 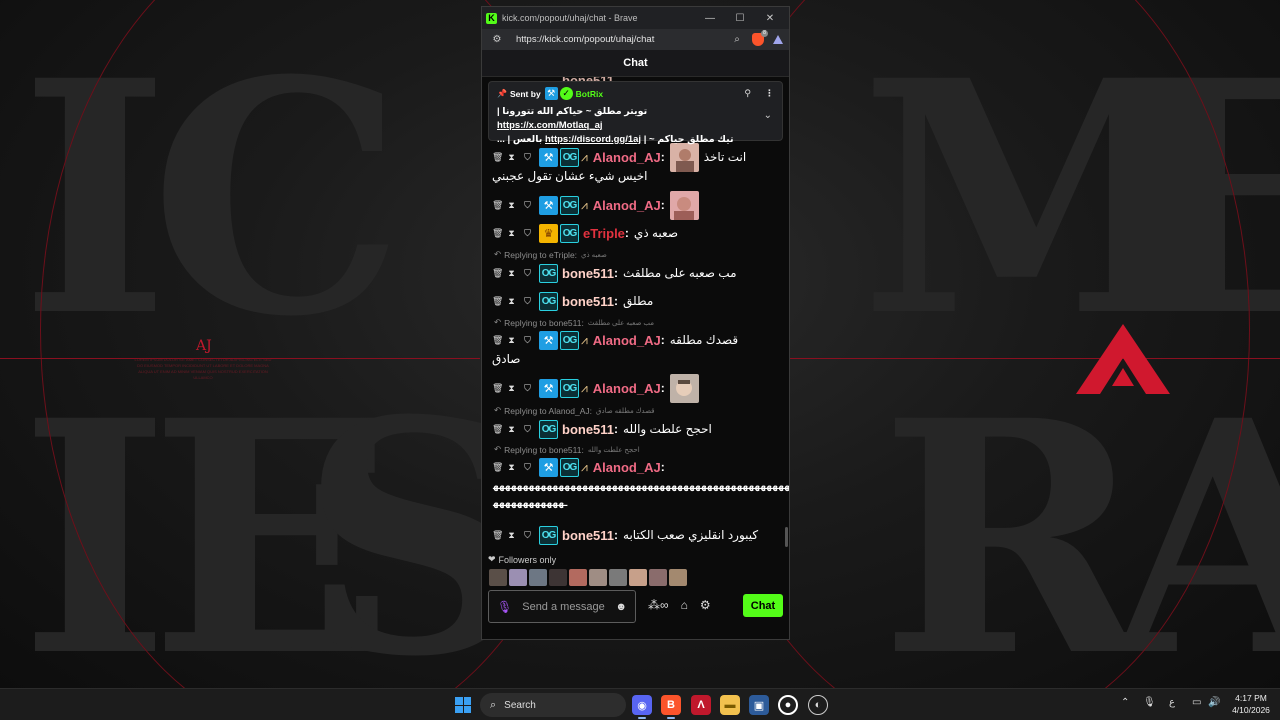 I want to click on reply-label: Replying to bone511:, so click(x=544, y=449).